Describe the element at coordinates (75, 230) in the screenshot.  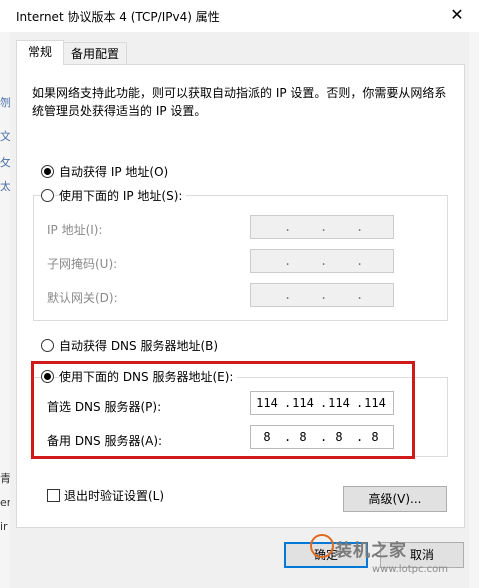
I see `ip-address-label: IP 地址(I):` at that location.